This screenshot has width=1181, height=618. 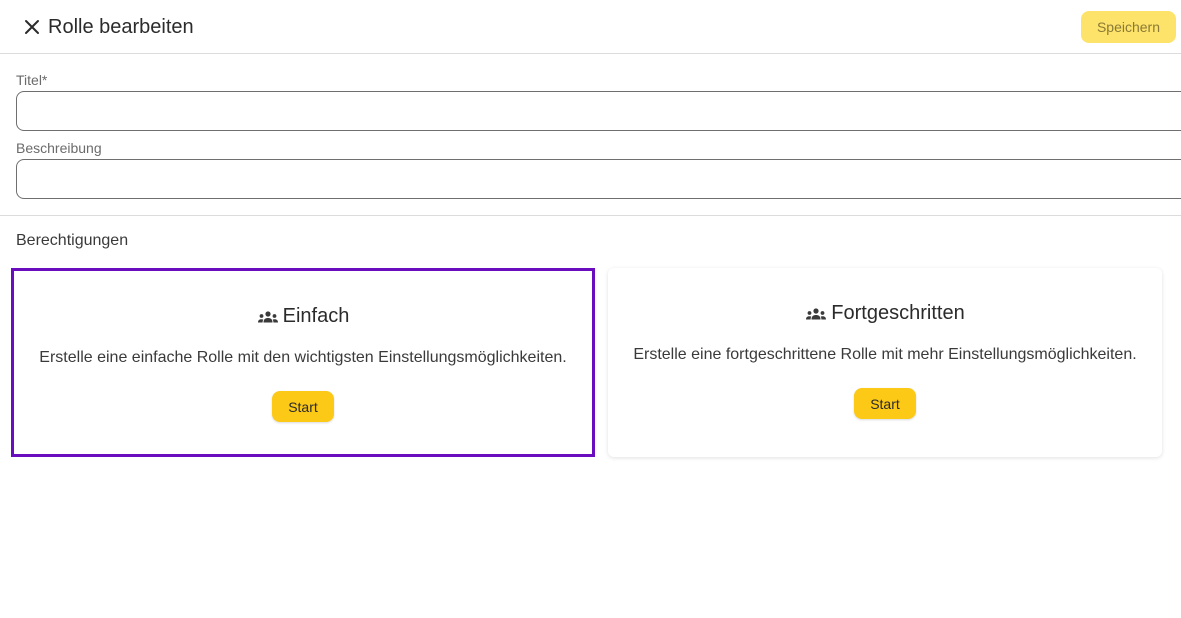 What do you see at coordinates (598, 111) in the screenshot?
I see `title-input` at bounding box center [598, 111].